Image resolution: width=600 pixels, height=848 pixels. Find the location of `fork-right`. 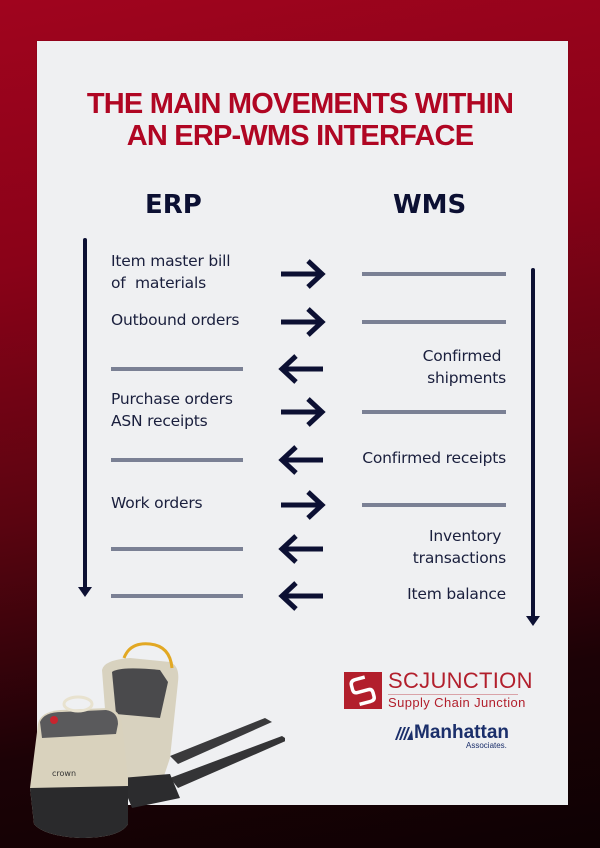

fork-right is located at coordinates (227, 762).